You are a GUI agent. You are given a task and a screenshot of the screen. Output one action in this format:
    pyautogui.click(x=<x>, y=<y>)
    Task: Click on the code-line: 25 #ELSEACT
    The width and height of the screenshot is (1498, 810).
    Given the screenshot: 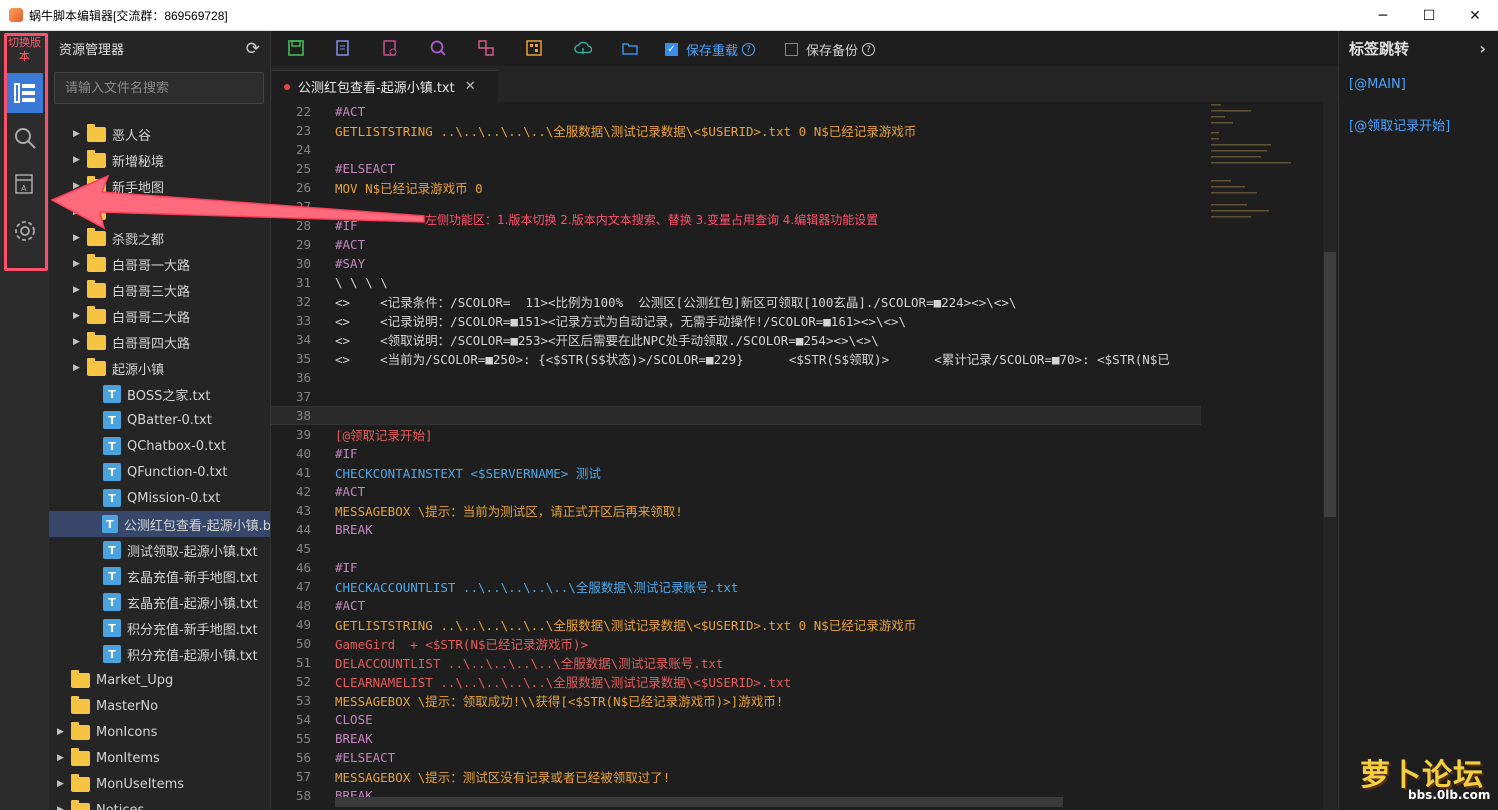 What is the action you would take?
    pyautogui.click(x=736, y=168)
    